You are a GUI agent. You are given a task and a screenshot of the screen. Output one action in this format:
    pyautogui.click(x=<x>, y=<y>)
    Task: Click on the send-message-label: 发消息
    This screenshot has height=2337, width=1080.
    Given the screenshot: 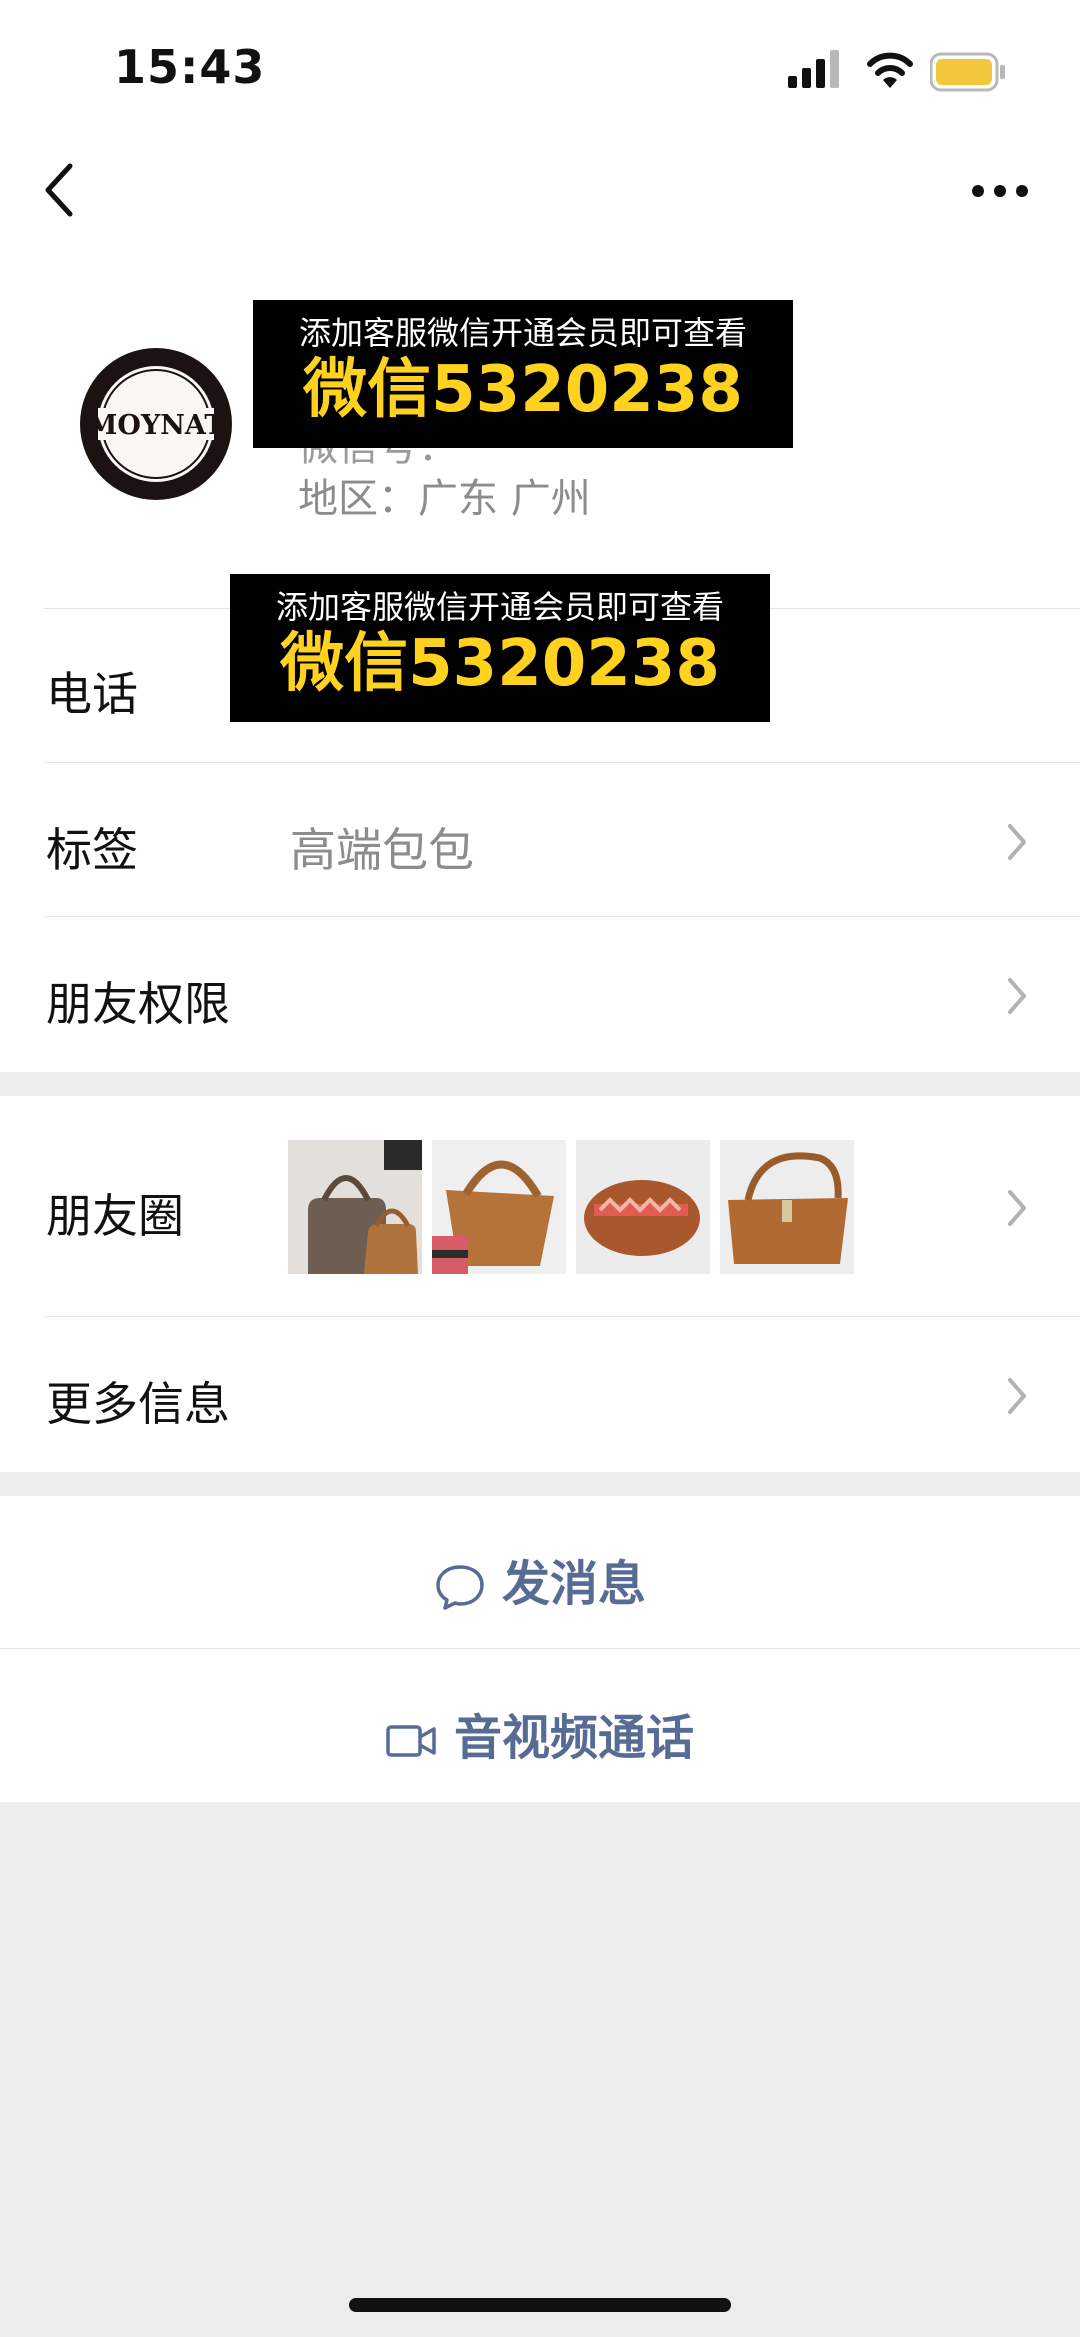 What is the action you would take?
    pyautogui.click(x=573, y=1584)
    